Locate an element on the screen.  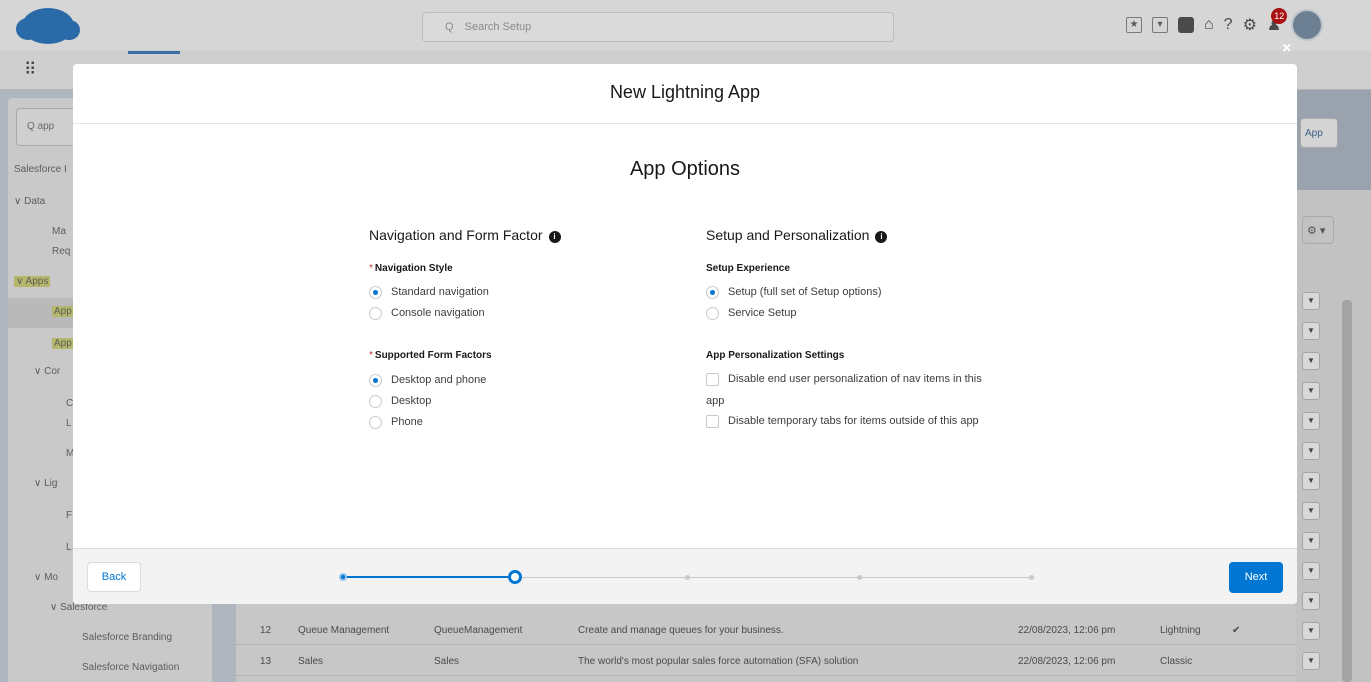
search-icon: Q is located at coordinates (32, 126).